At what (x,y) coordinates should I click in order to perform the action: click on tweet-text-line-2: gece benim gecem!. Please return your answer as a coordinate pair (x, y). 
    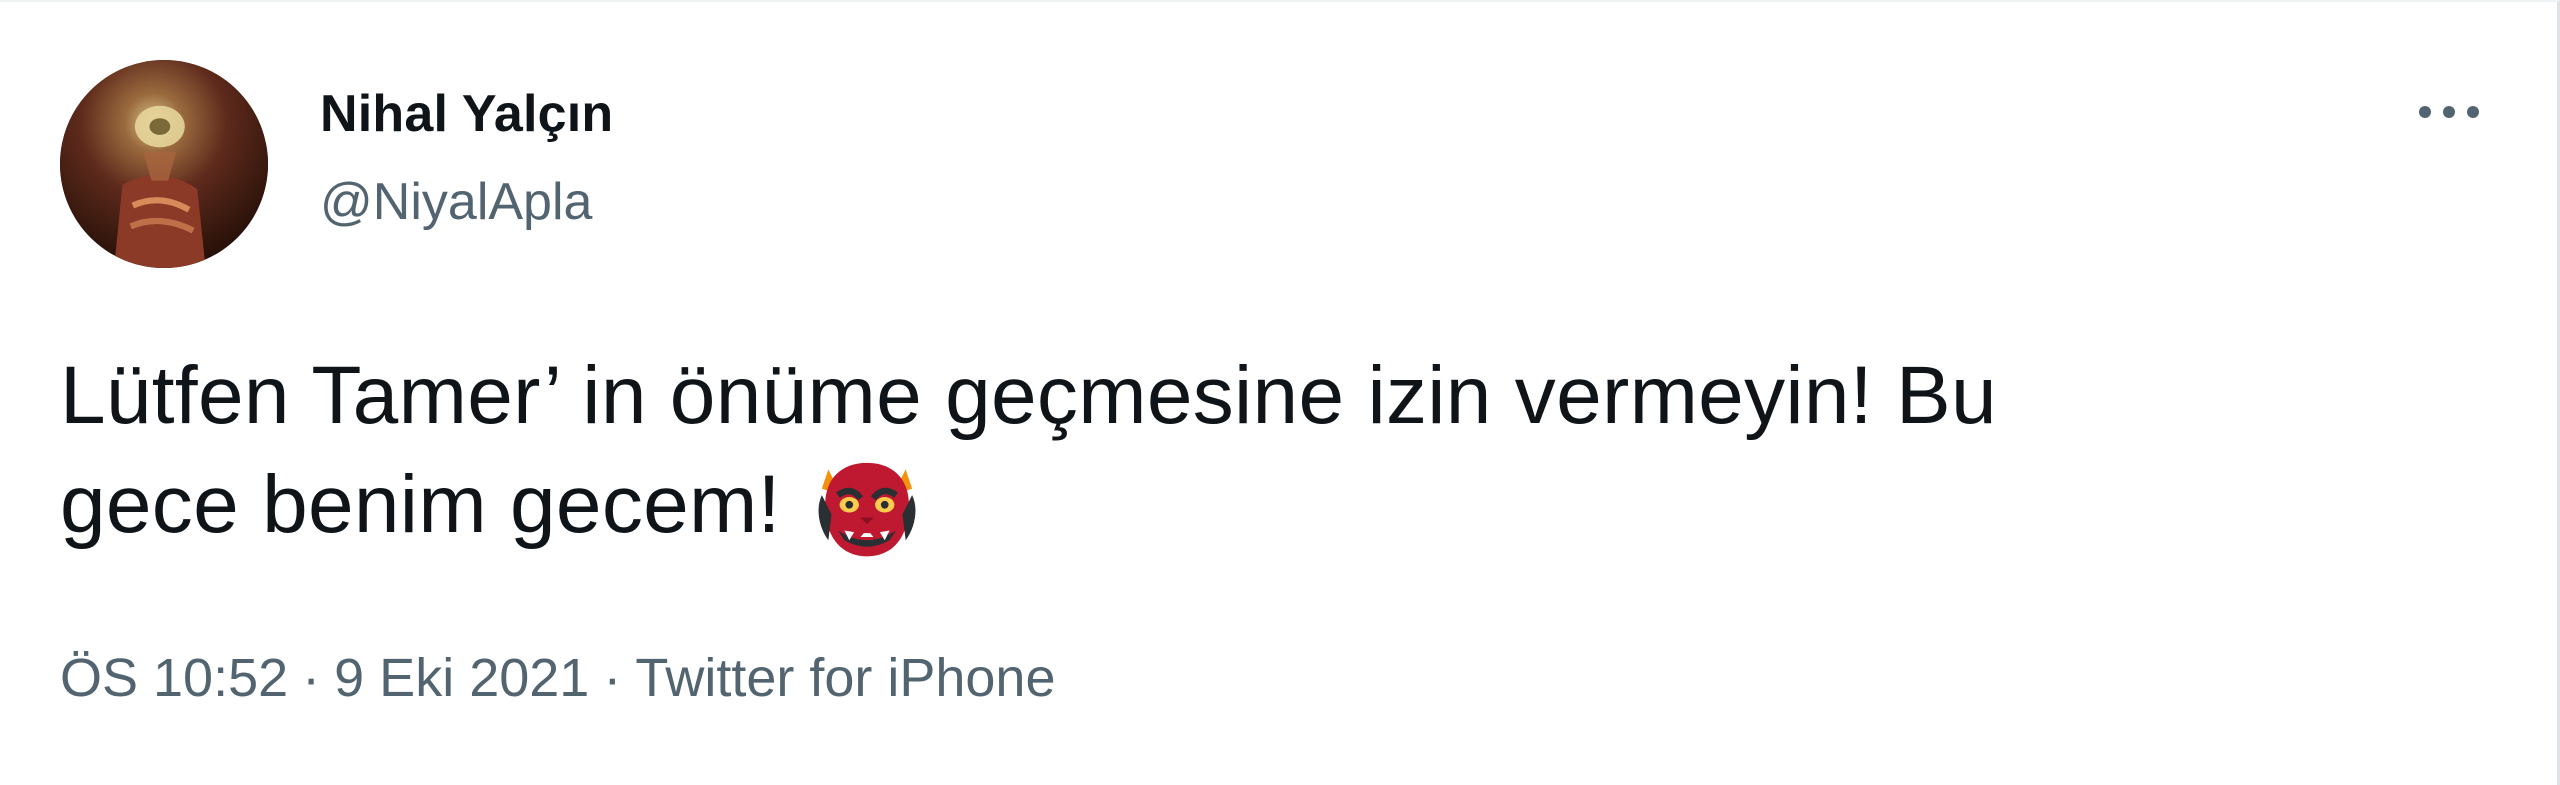
    Looking at the image, I should click on (420, 504).